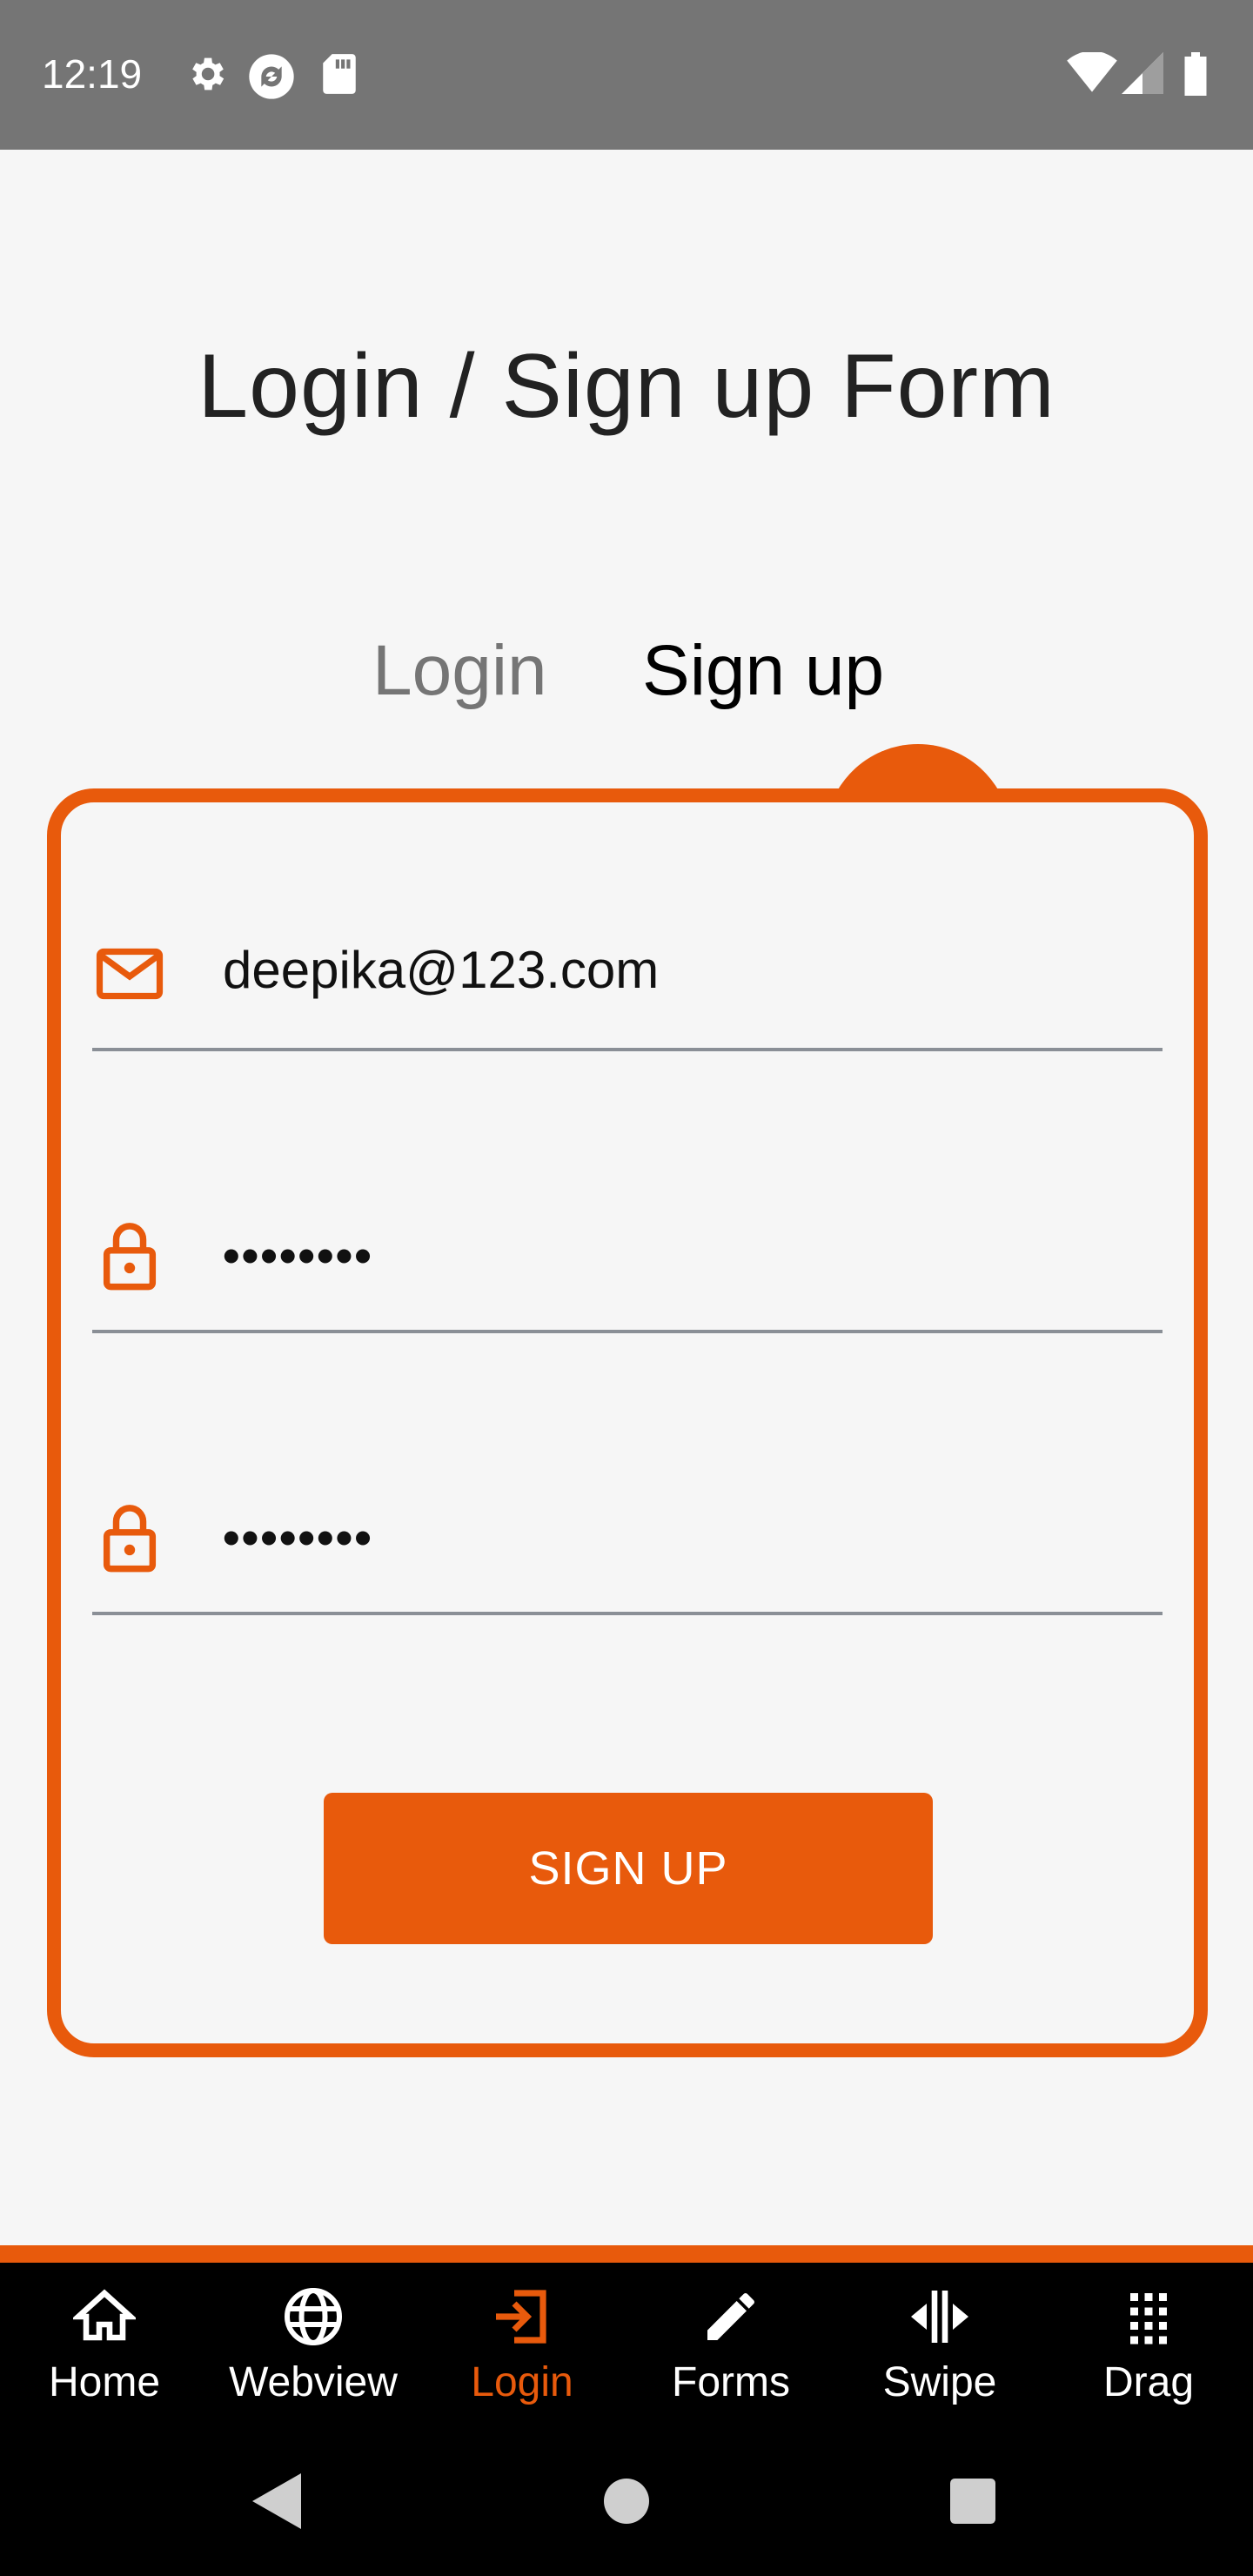 The width and height of the screenshot is (1253, 2576). What do you see at coordinates (939, 2317) in the screenshot?
I see `swipe-icon` at bounding box center [939, 2317].